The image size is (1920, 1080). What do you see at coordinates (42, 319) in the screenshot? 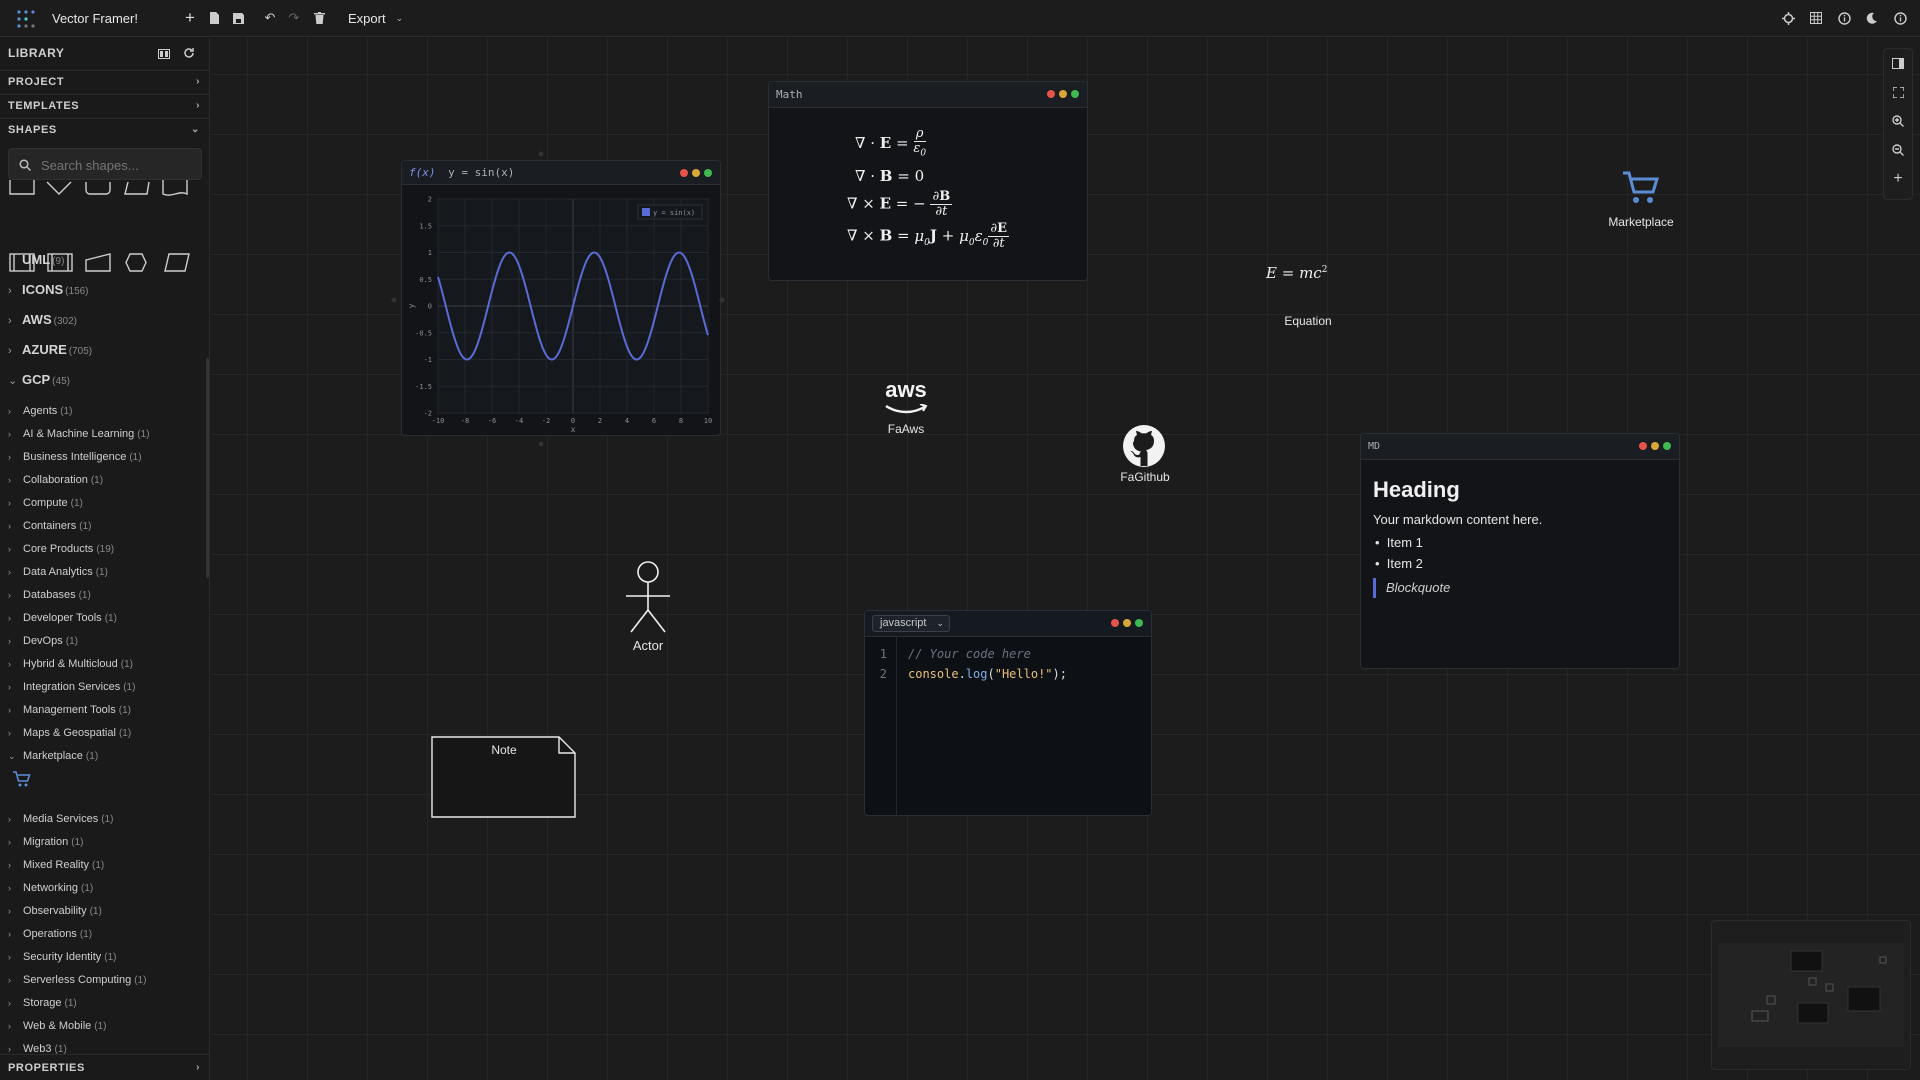
I see `category-aws: › AWS (302)` at bounding box center [42, 319].